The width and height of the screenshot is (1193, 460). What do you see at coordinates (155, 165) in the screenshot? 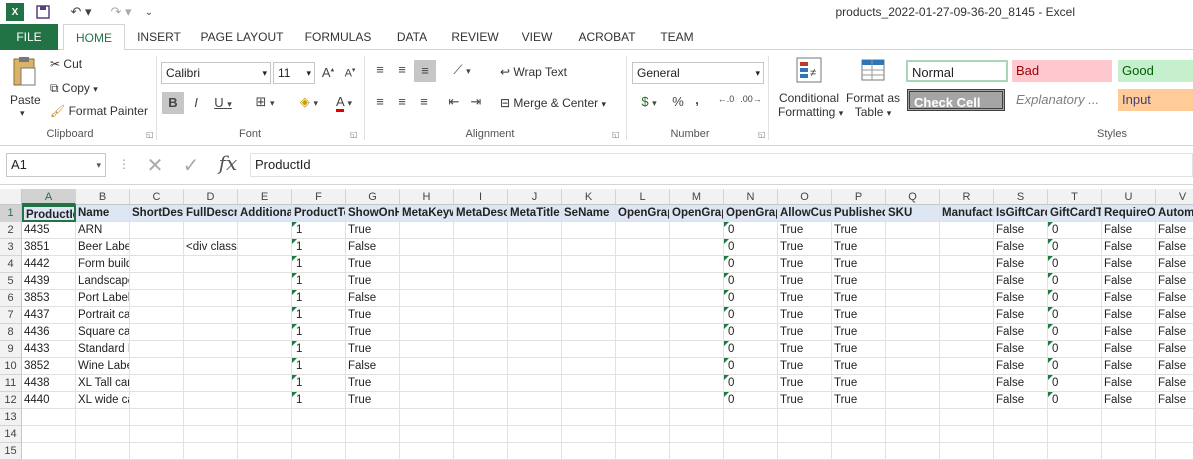
I see `cancel-icon: ✕` at bounding box center [155, 165].